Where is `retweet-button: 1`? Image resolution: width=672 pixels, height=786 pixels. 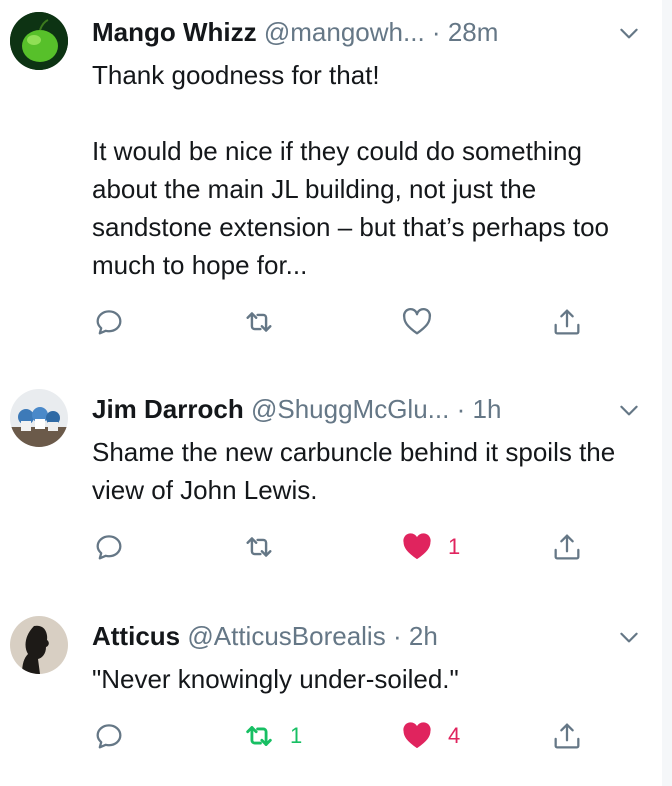 retweet-button: 1 is located at coordinates (272, 736).